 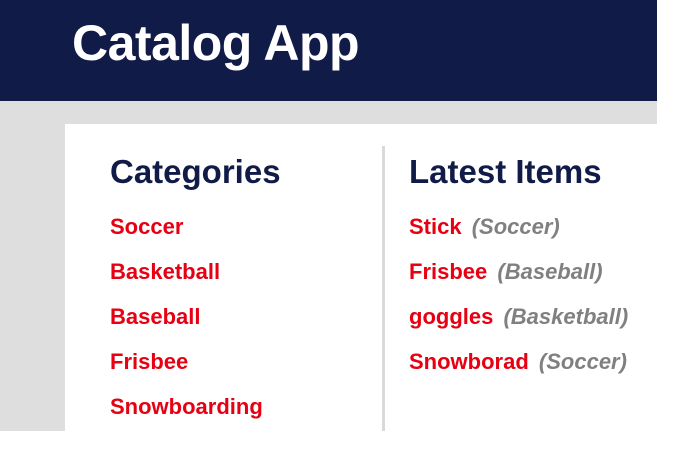 I want to click on latest-item-link-frisbee: Frisbee, so click(x=448, y=271).